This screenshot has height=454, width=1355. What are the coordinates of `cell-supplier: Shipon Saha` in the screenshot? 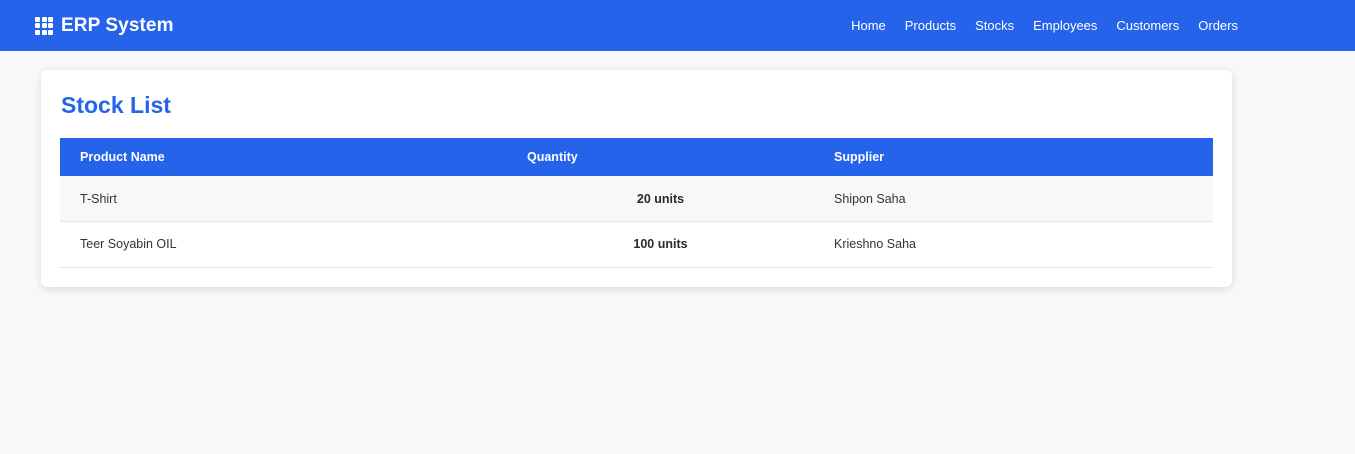 It's located at (870, 198).